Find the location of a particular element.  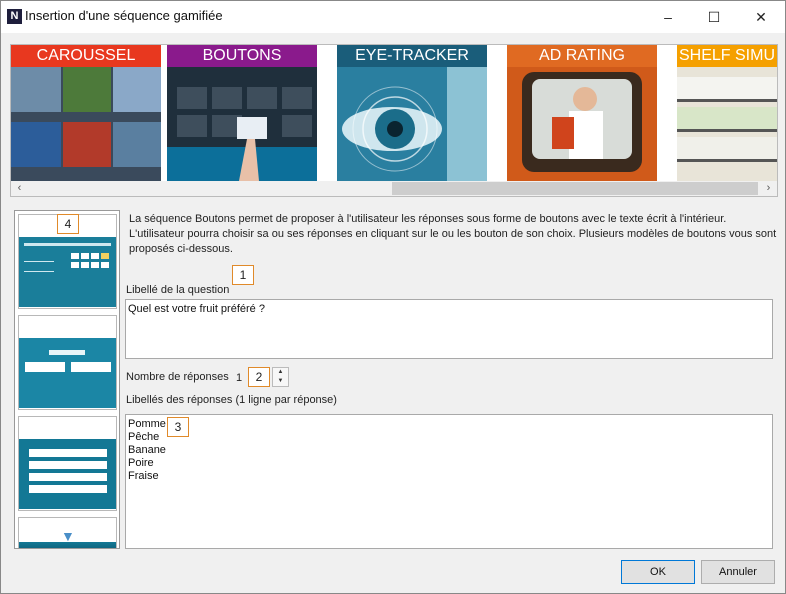

tile-label: SHELF SIMU is located at coordinates (727, 56).